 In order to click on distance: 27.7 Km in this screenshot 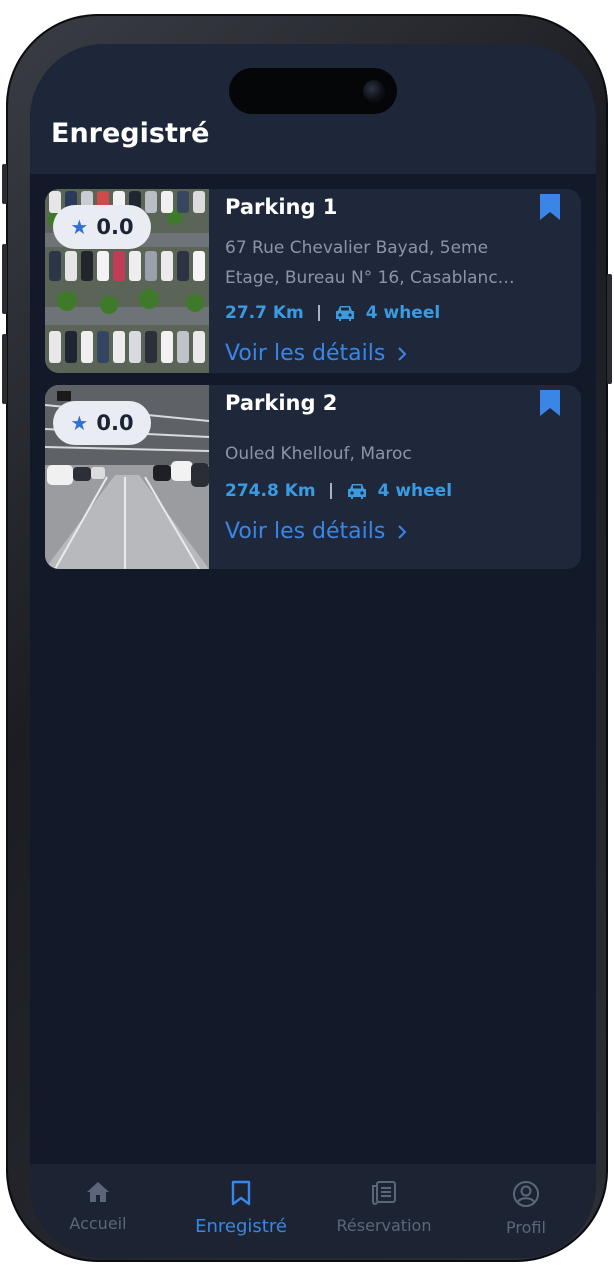, I will do `click(264, 313)`.